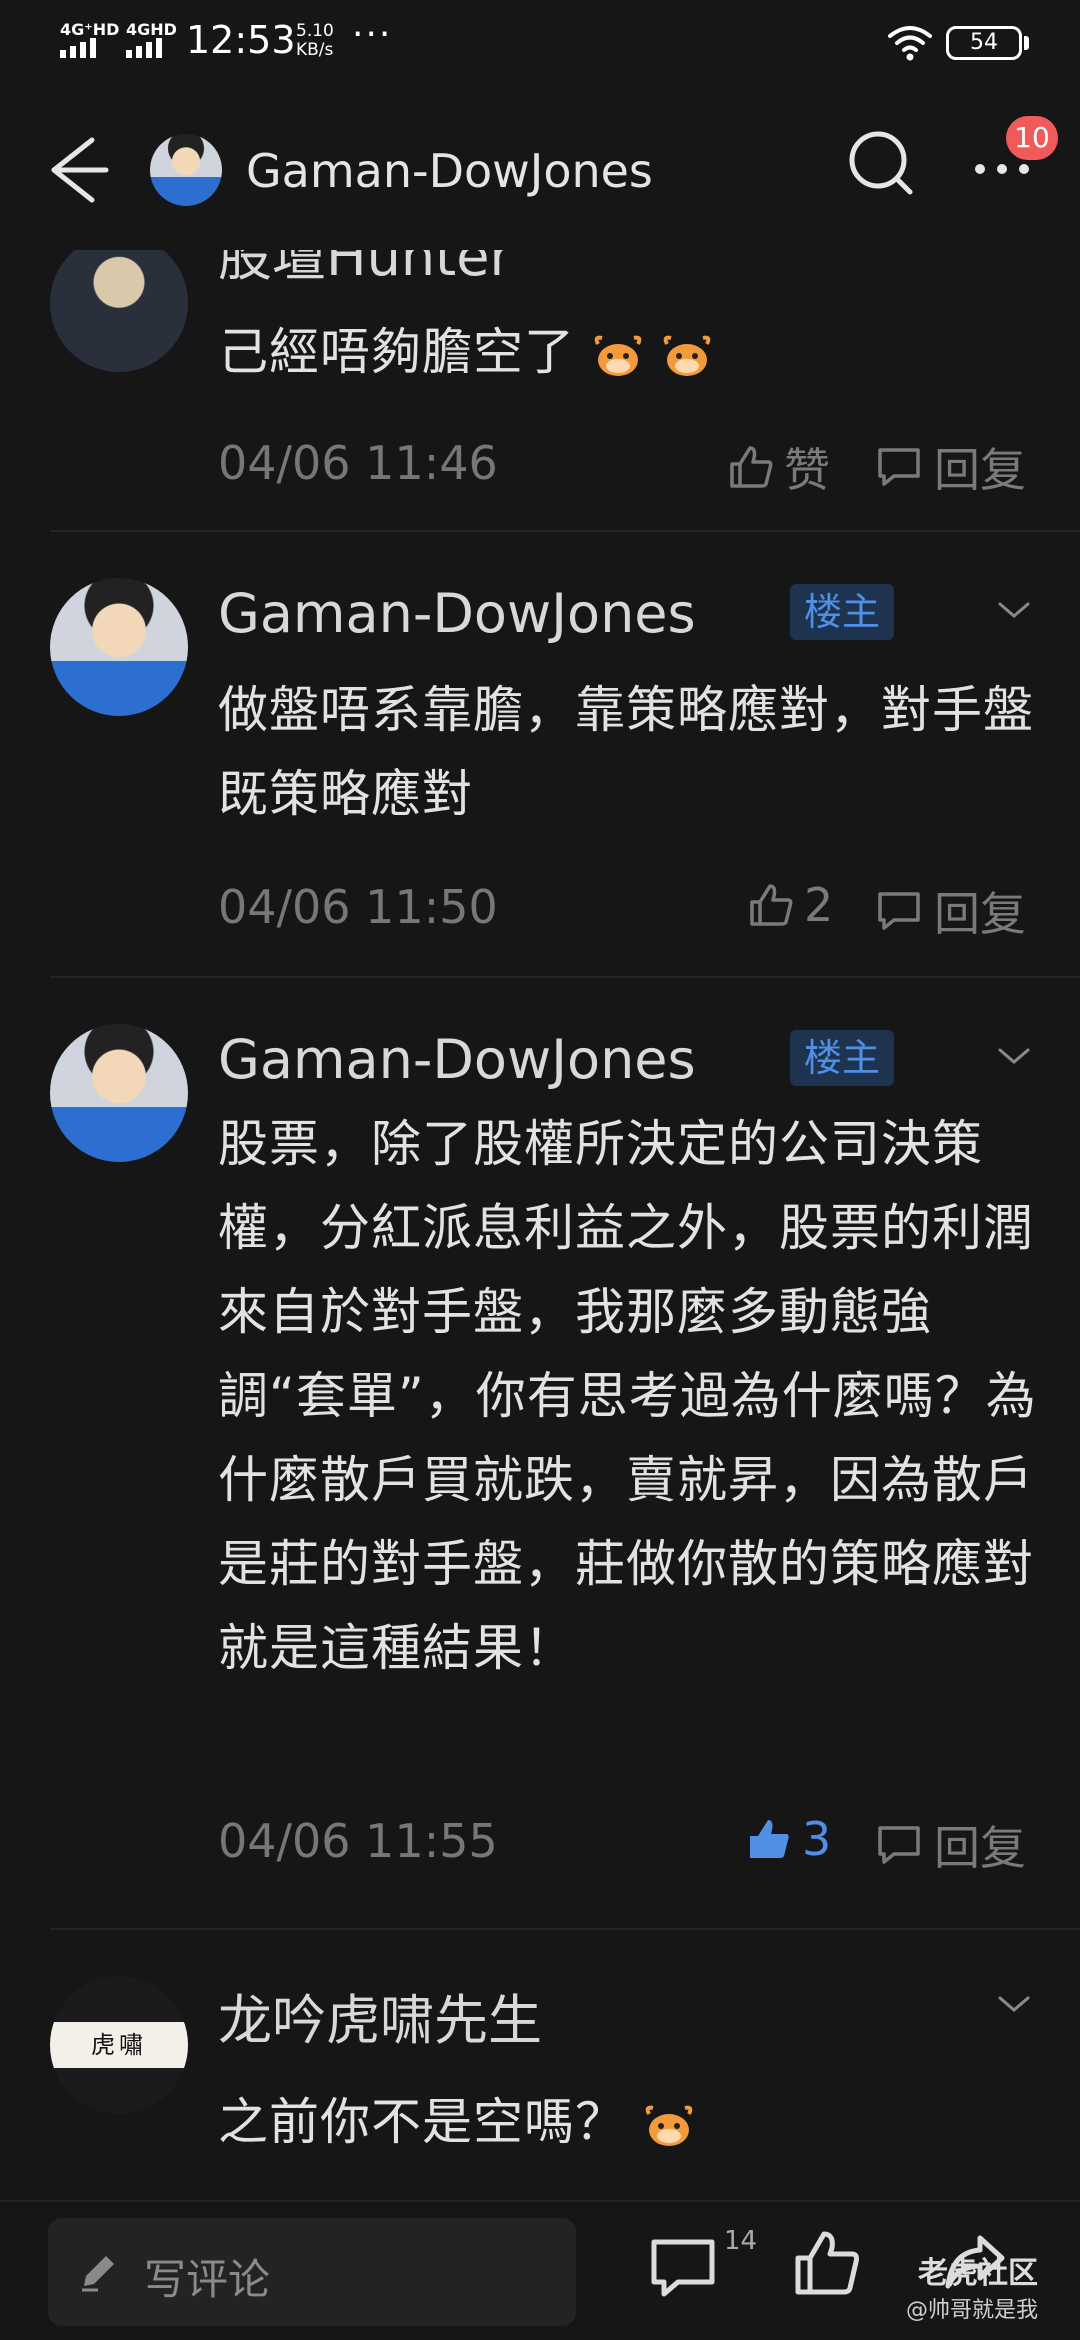 The image size is (1080, 2340). Describe the element at coordinates (628, 2122) in the screenshot. I see `comment-text: 之前你不是空嗎？` at that location.